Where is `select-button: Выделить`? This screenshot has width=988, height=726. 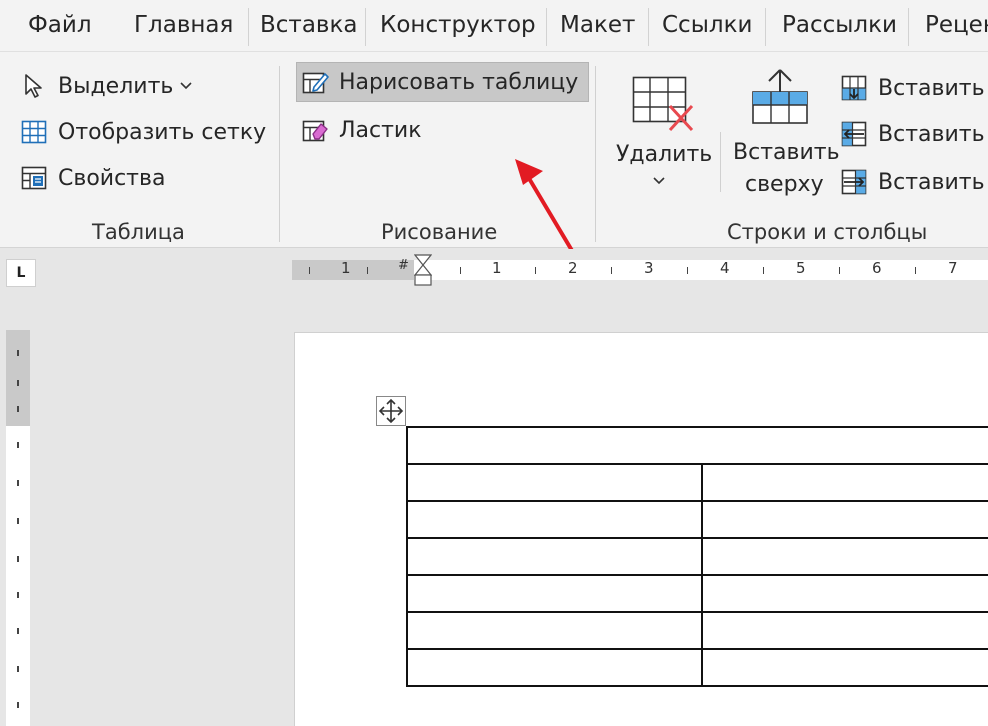 select-button: Выделить is located at coordinates (106, 86).